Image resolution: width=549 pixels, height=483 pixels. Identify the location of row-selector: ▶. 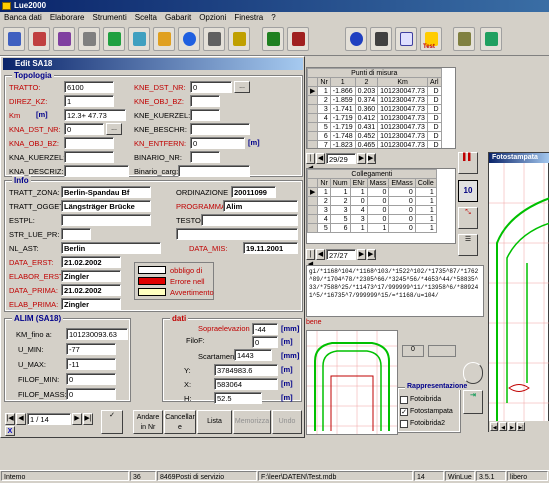
(313, 91).